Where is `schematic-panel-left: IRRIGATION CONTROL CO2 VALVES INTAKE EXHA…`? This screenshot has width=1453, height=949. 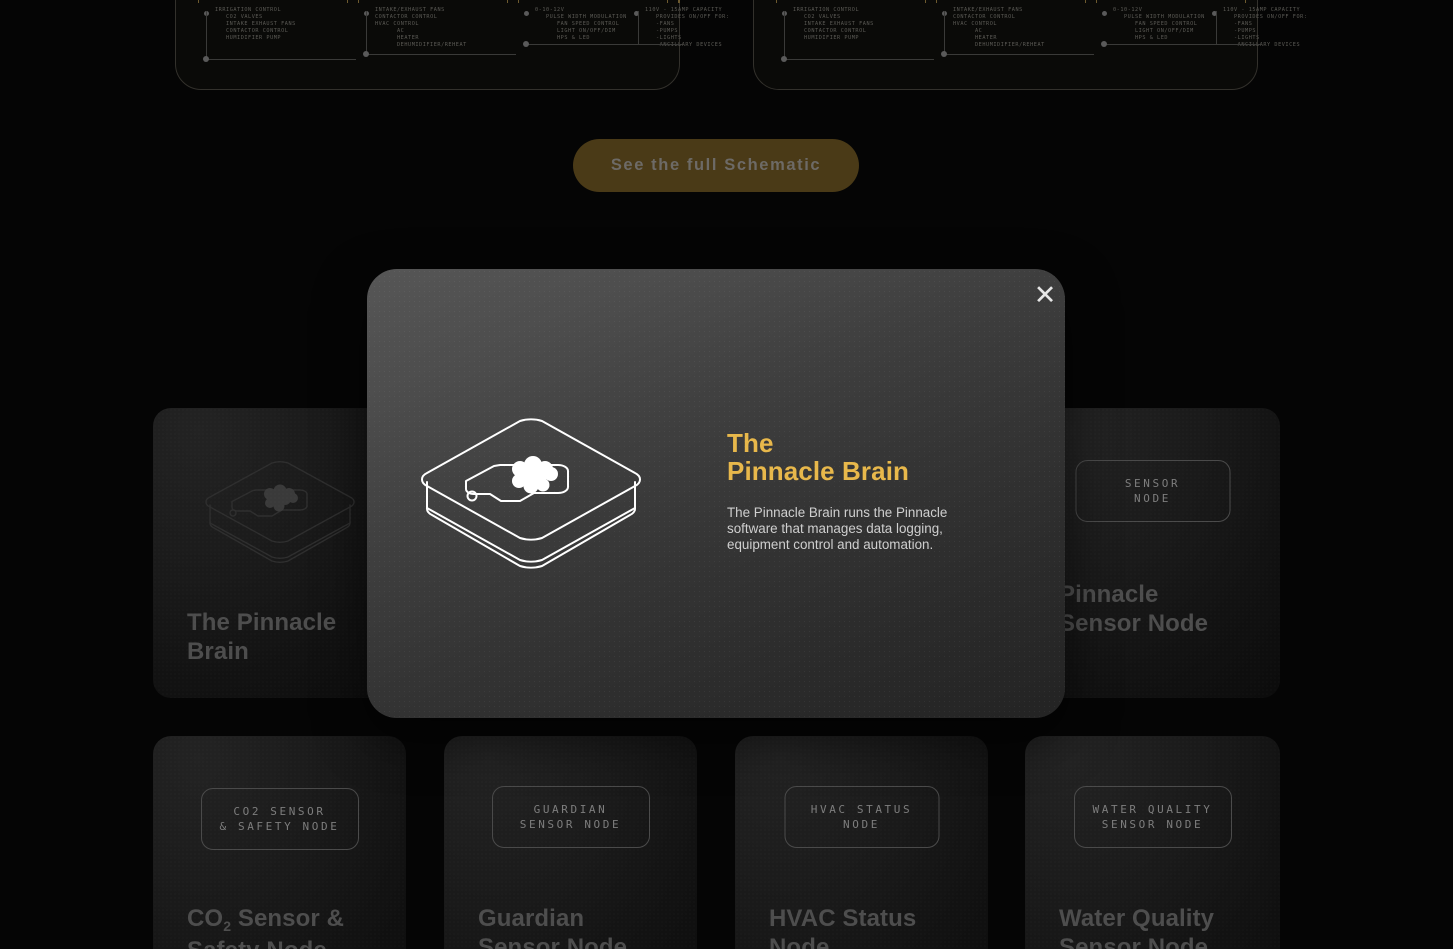
schematic-panel-left: IRRIGATION CONTROL CO2 VALVES INTAKE EXHA… is located at coordinates (452, 45).